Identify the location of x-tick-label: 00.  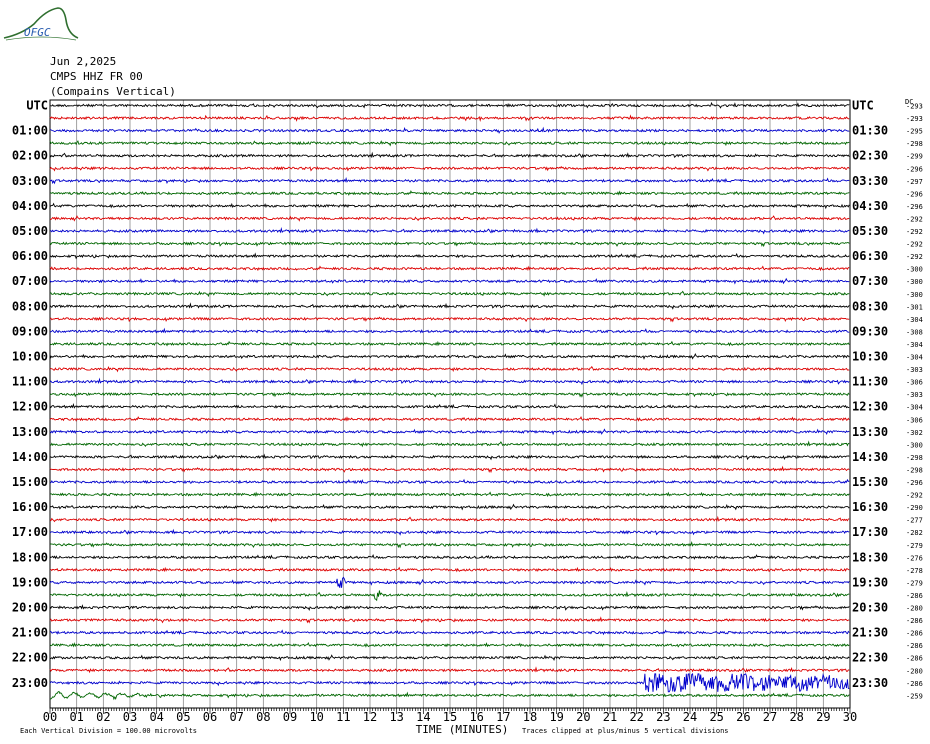
(50, 717).